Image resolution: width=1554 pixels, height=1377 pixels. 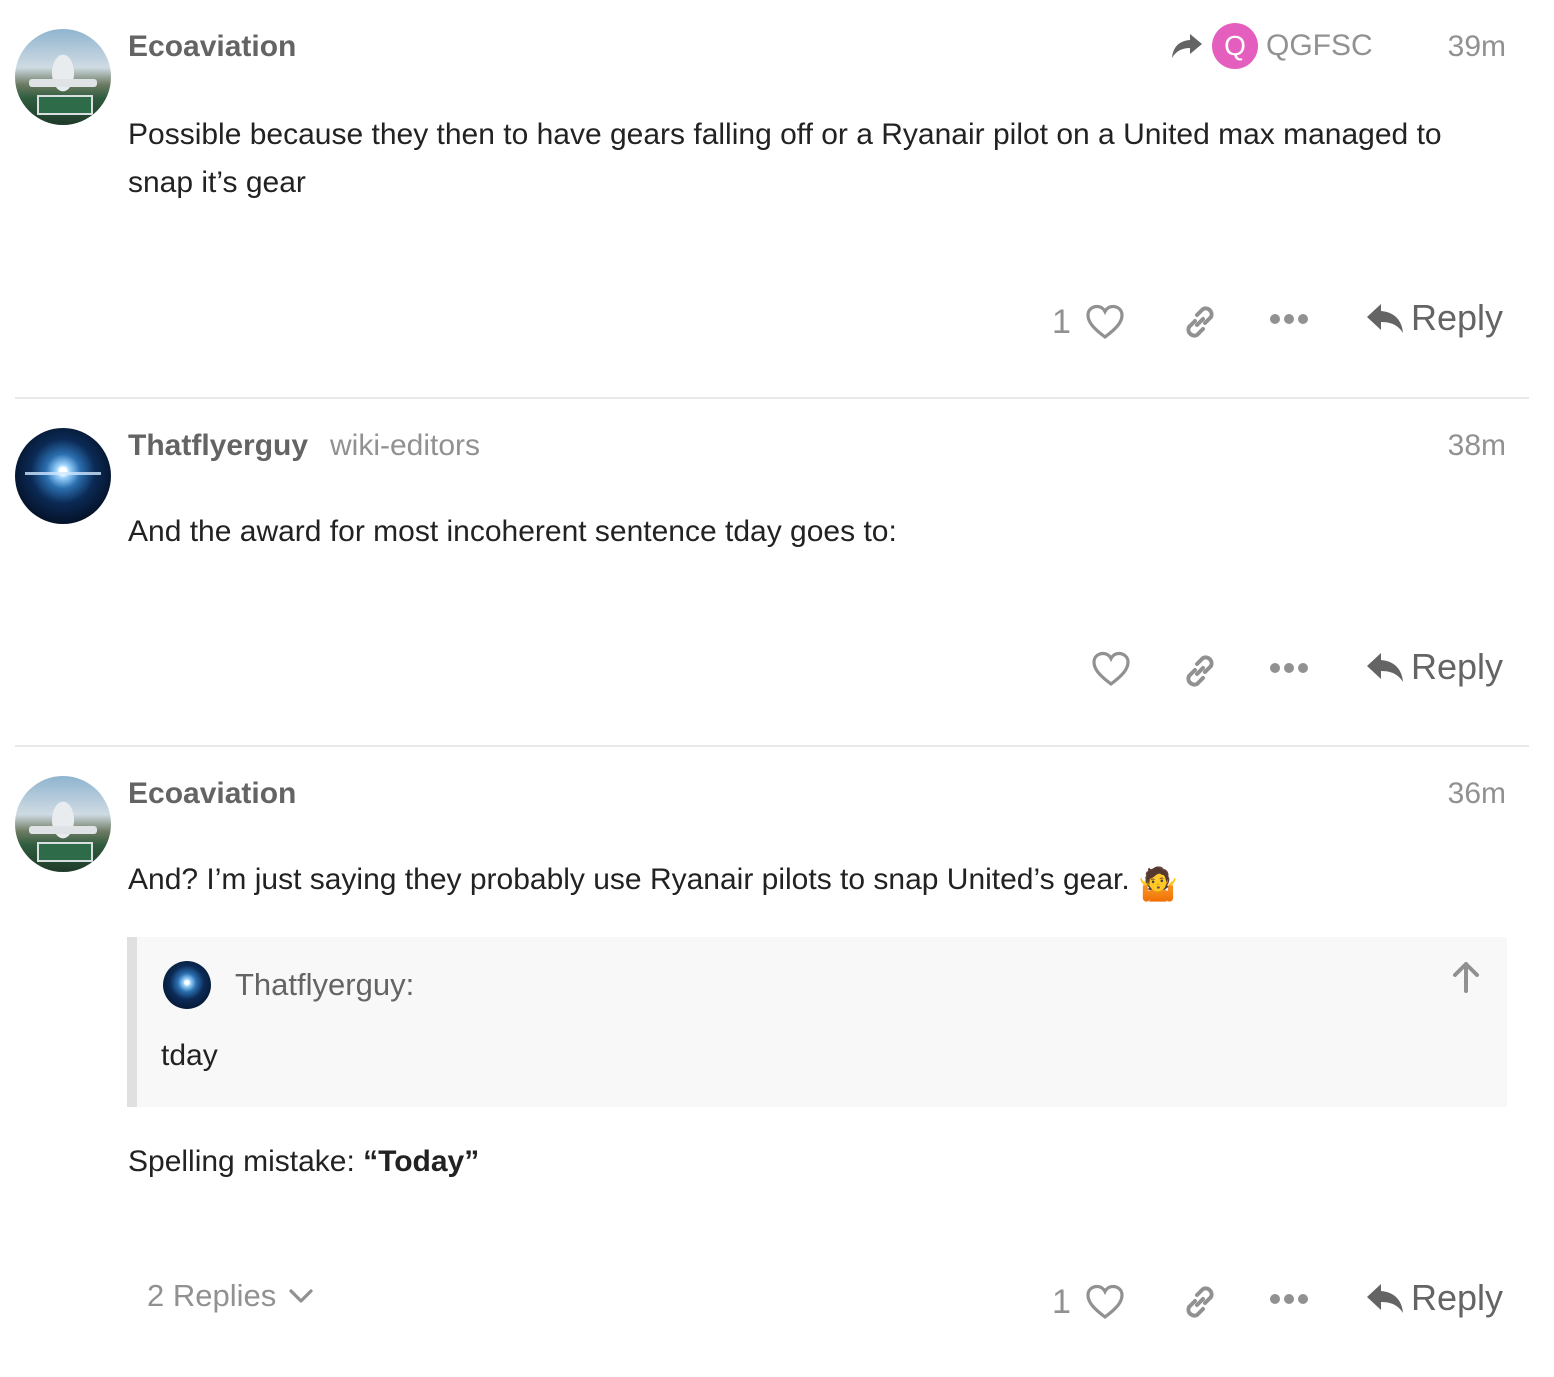 What do you see at coordinates (817, 1022) in the screenshot?
I see `quote-block: Thatflyerguy: tday` at bounding box center [817, 1022].